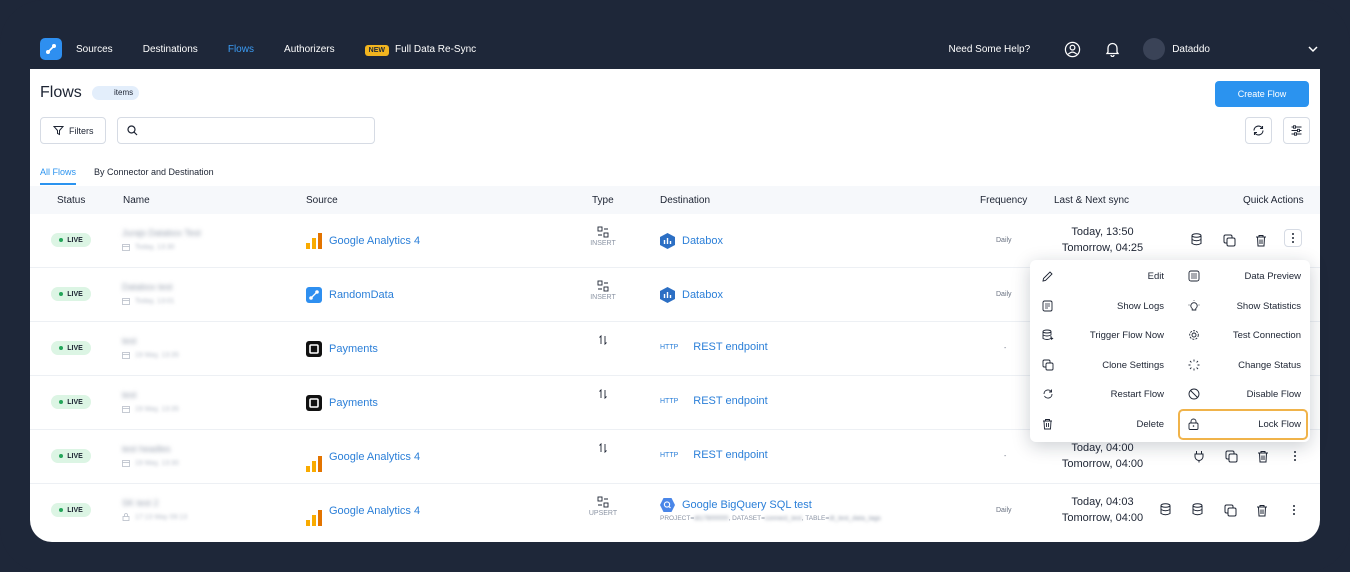 The height and width of the screenshot is (572, 1350). I want to click on menu-test-connection: Test Connection, so click(1244, 335).